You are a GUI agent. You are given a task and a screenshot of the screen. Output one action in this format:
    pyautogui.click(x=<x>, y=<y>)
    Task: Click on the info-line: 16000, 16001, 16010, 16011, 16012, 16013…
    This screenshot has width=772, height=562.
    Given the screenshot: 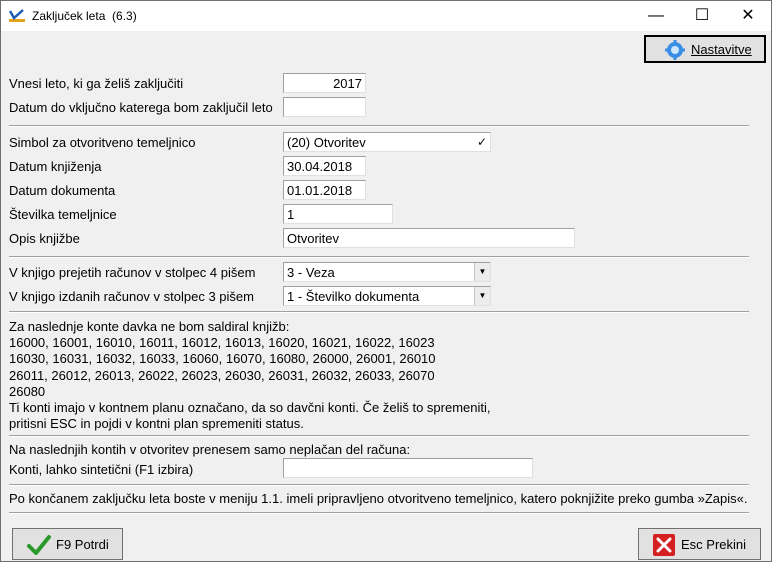 What is the action you would take?
    pyautogui.click(x=222, y=343)
    